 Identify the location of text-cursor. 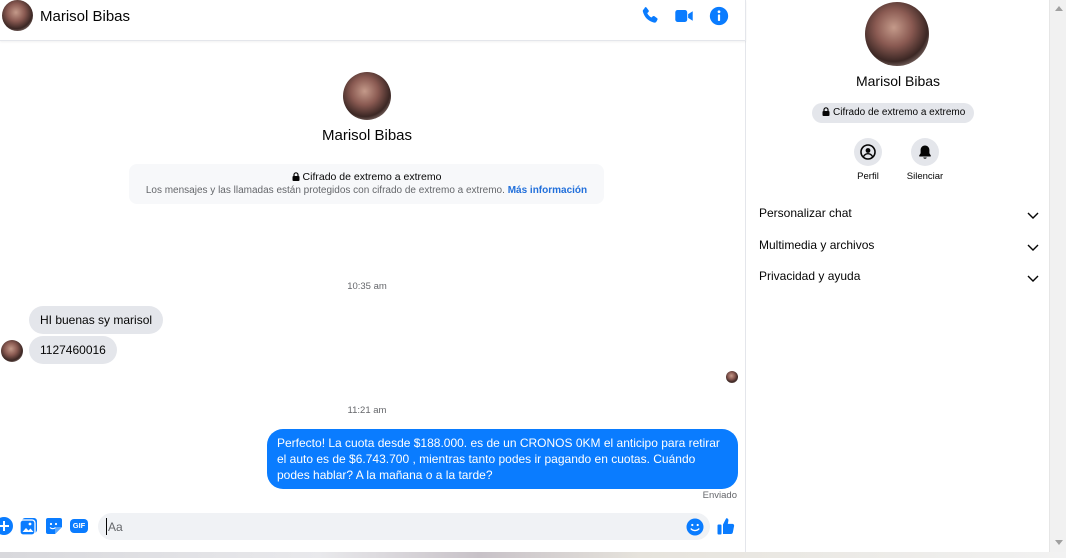
(106, 526).